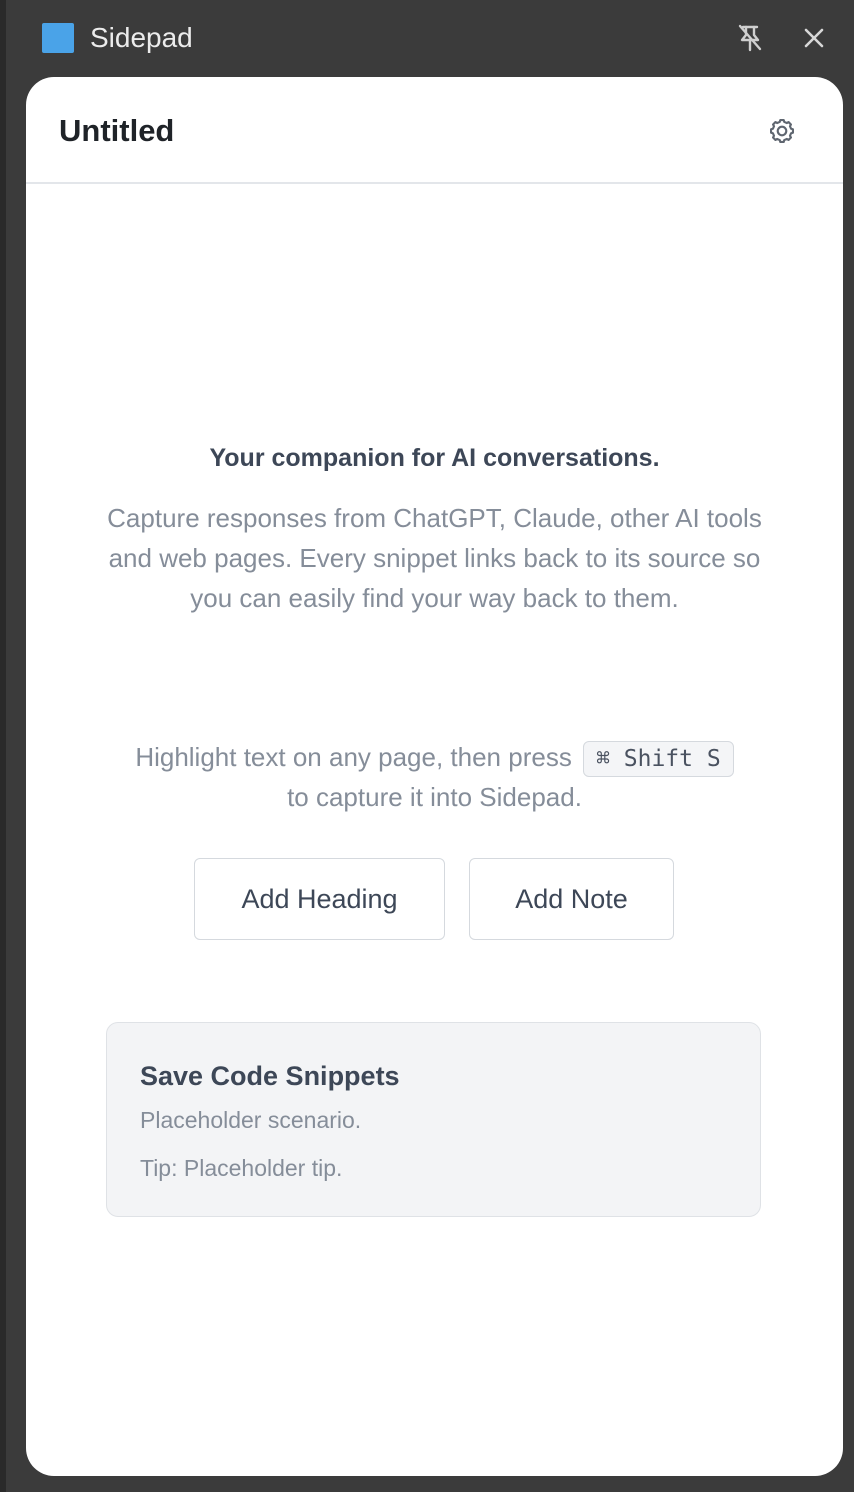 The image size is (854, 1492). Describe the element at coordinates (116, 131) in the screenshot. I see `document-title: Untitled` at that location.